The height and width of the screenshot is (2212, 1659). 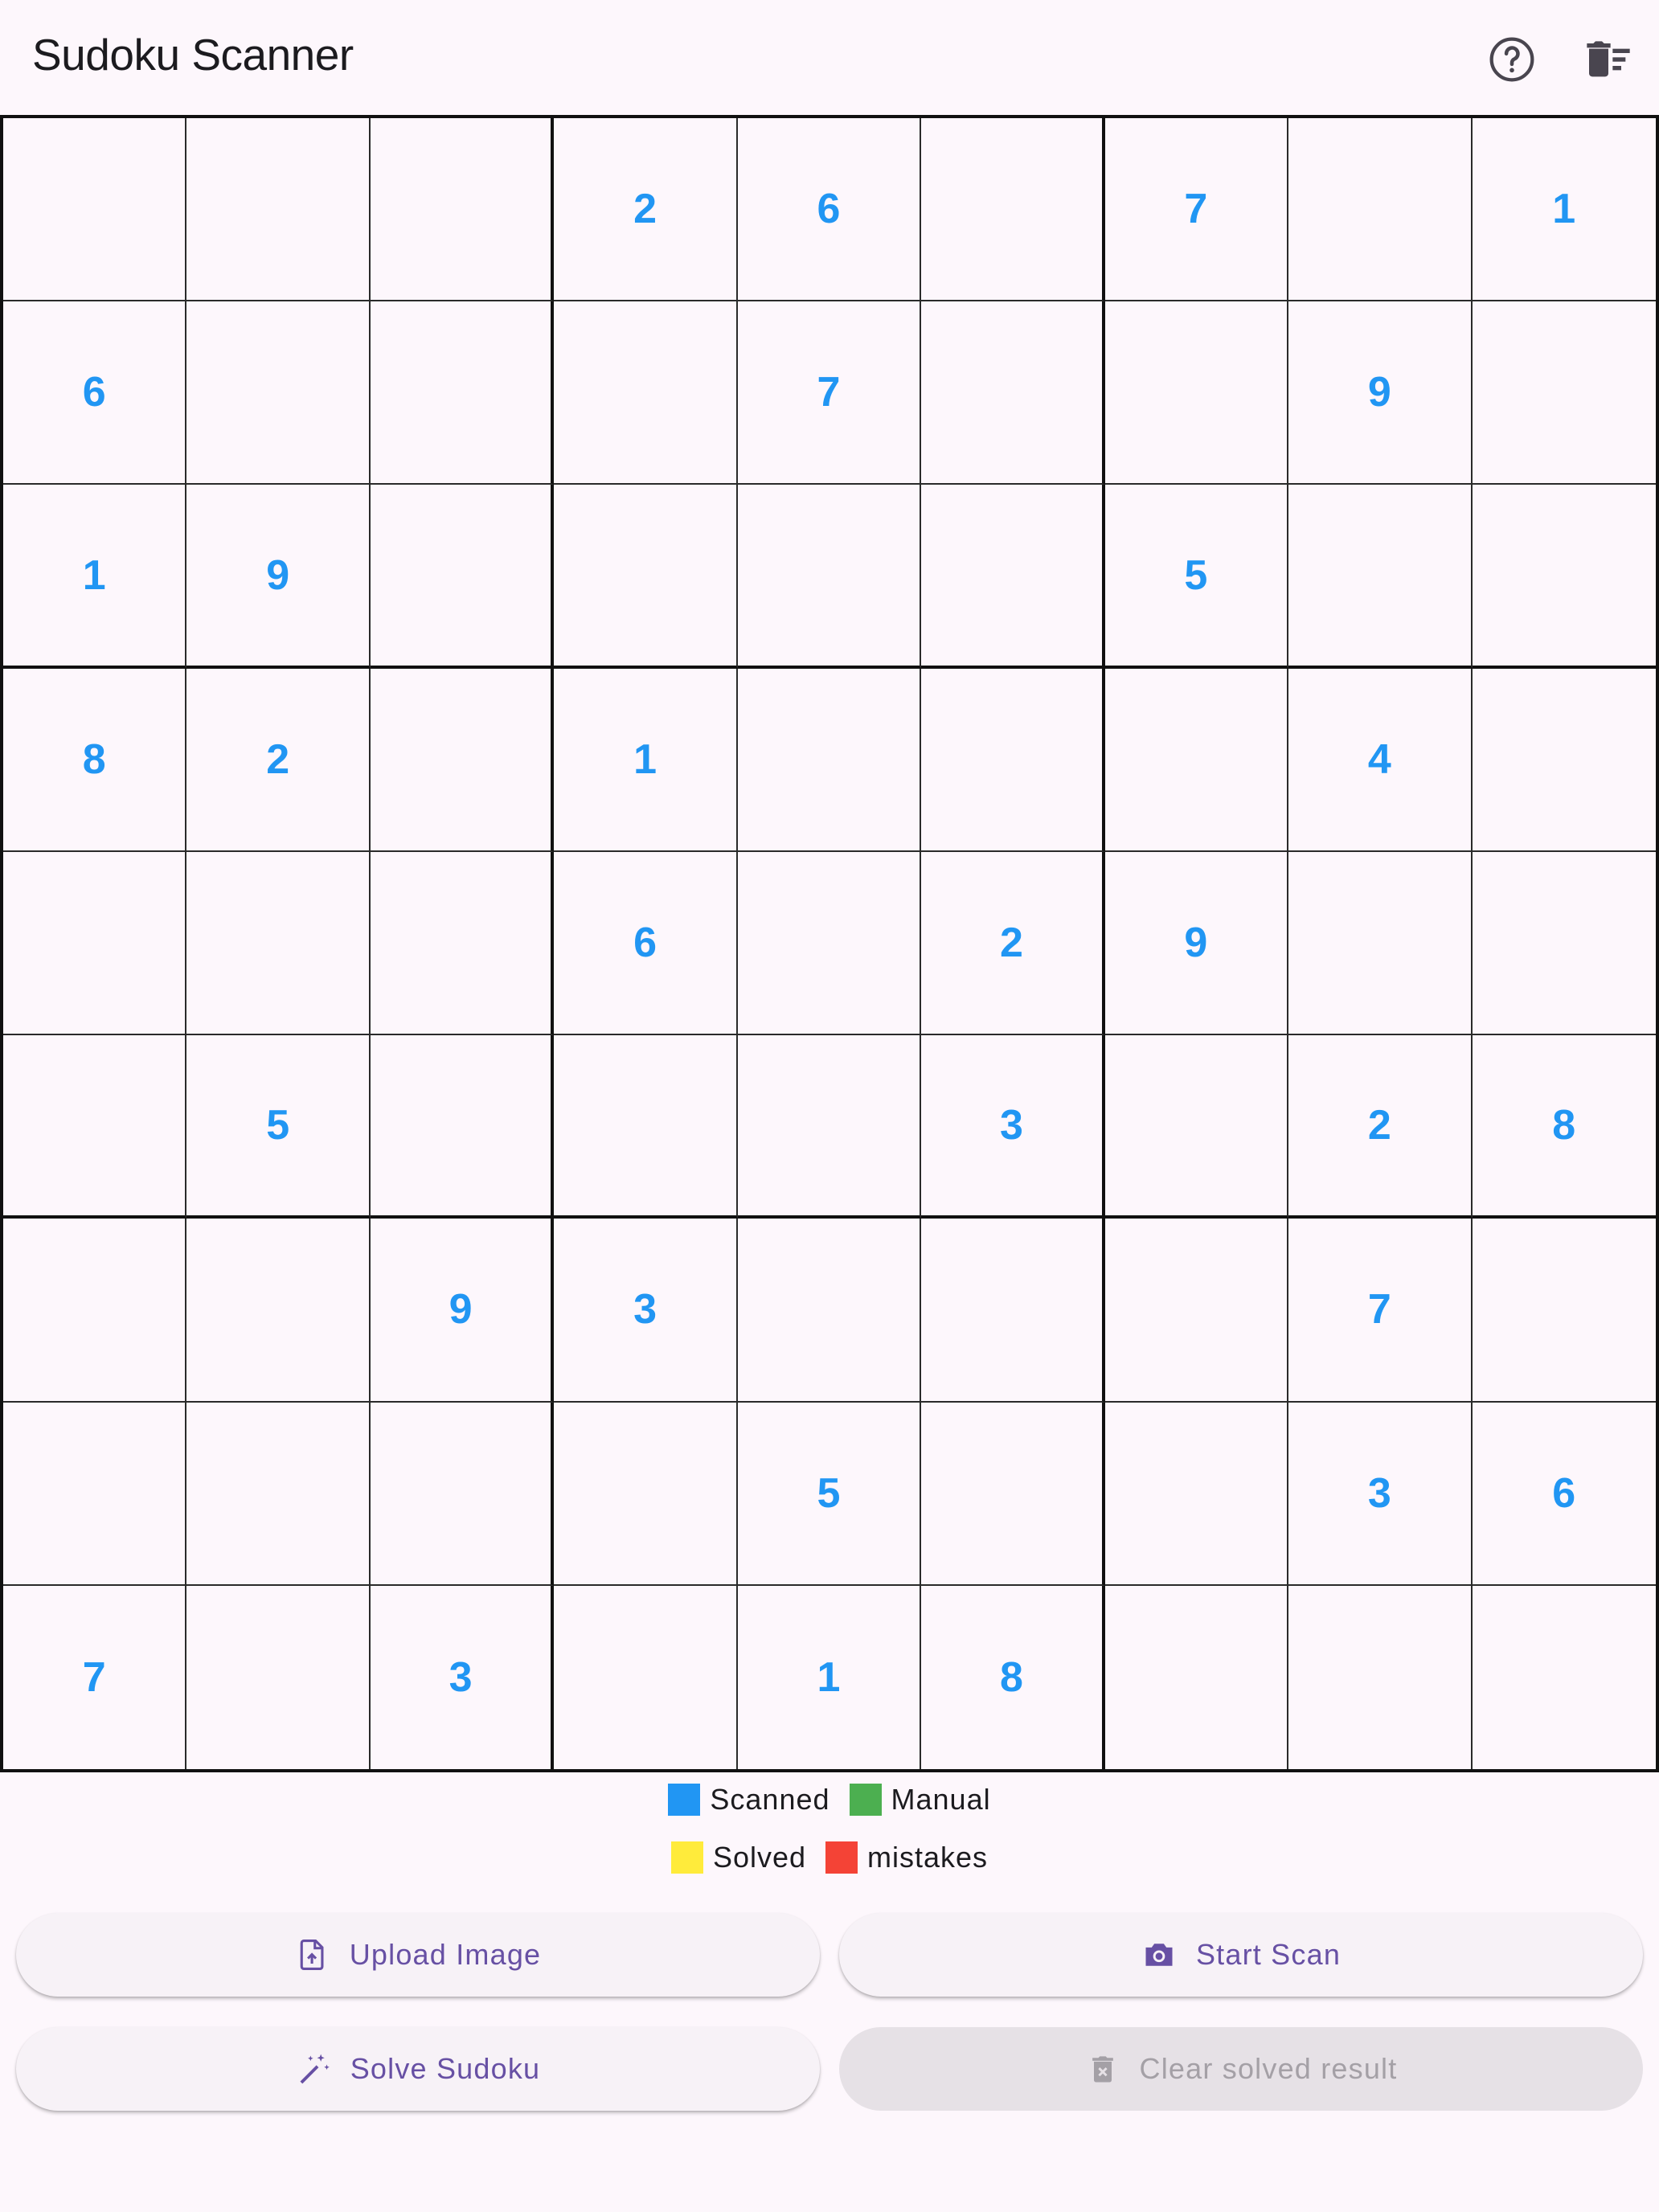 I want to click on help-button, so click(x=1512, y=59).